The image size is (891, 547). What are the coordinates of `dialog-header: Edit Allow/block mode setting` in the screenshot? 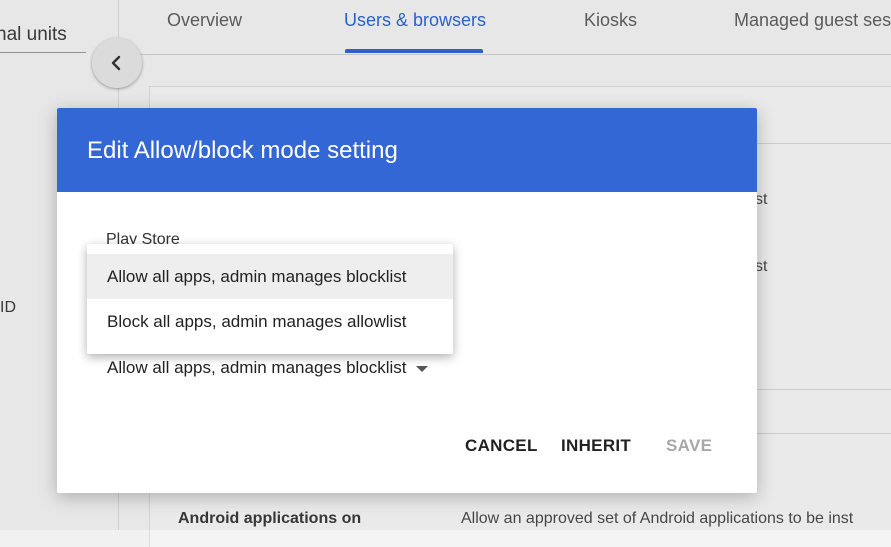 It's located at (407, 150).